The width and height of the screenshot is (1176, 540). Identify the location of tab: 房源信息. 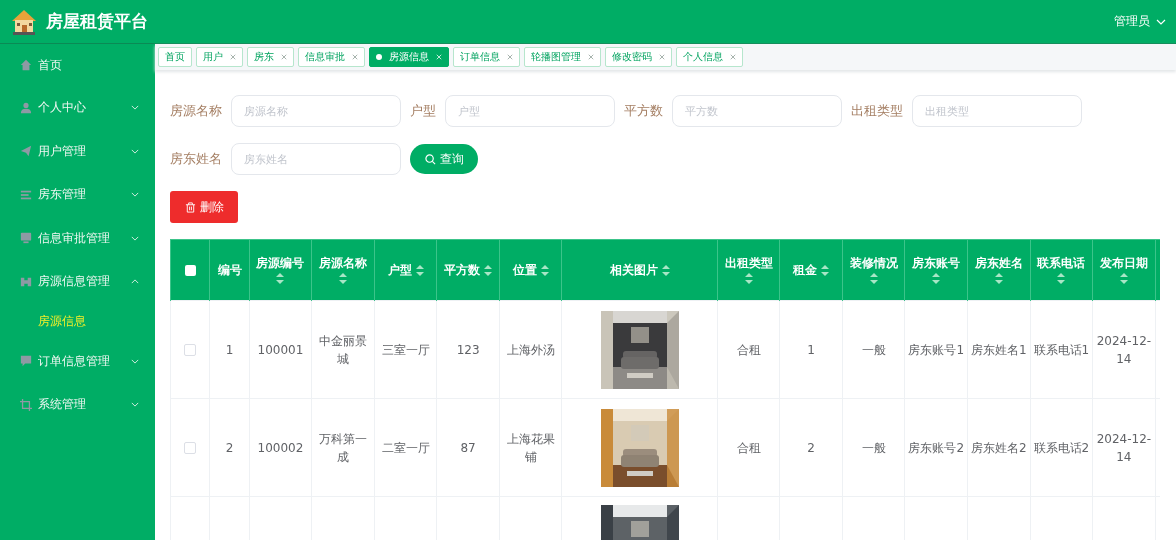
(409, 57).